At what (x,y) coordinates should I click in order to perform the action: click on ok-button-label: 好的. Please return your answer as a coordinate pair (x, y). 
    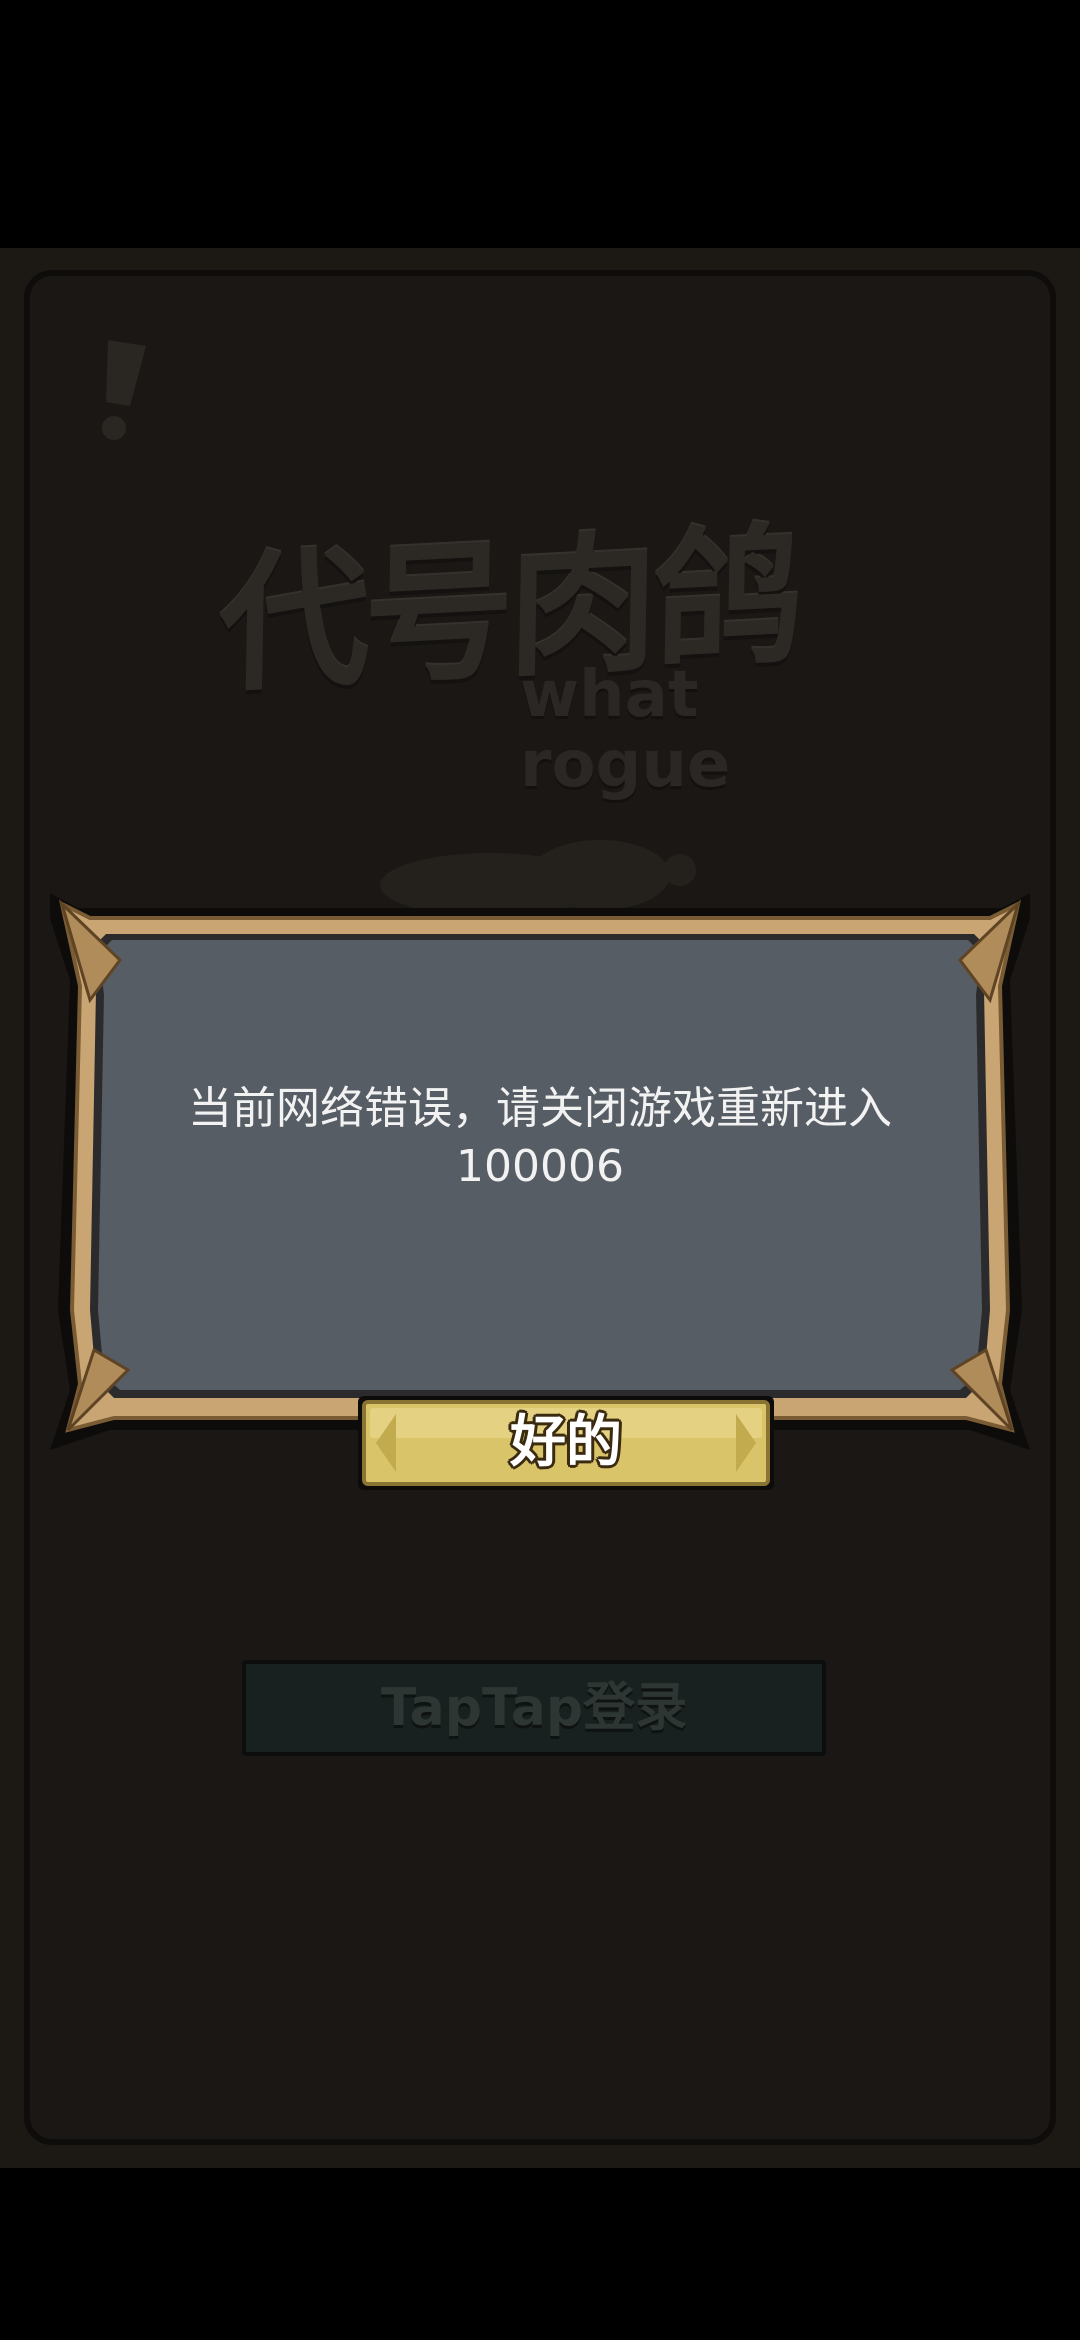
    Looking at the image, I should click on (566, 1442).